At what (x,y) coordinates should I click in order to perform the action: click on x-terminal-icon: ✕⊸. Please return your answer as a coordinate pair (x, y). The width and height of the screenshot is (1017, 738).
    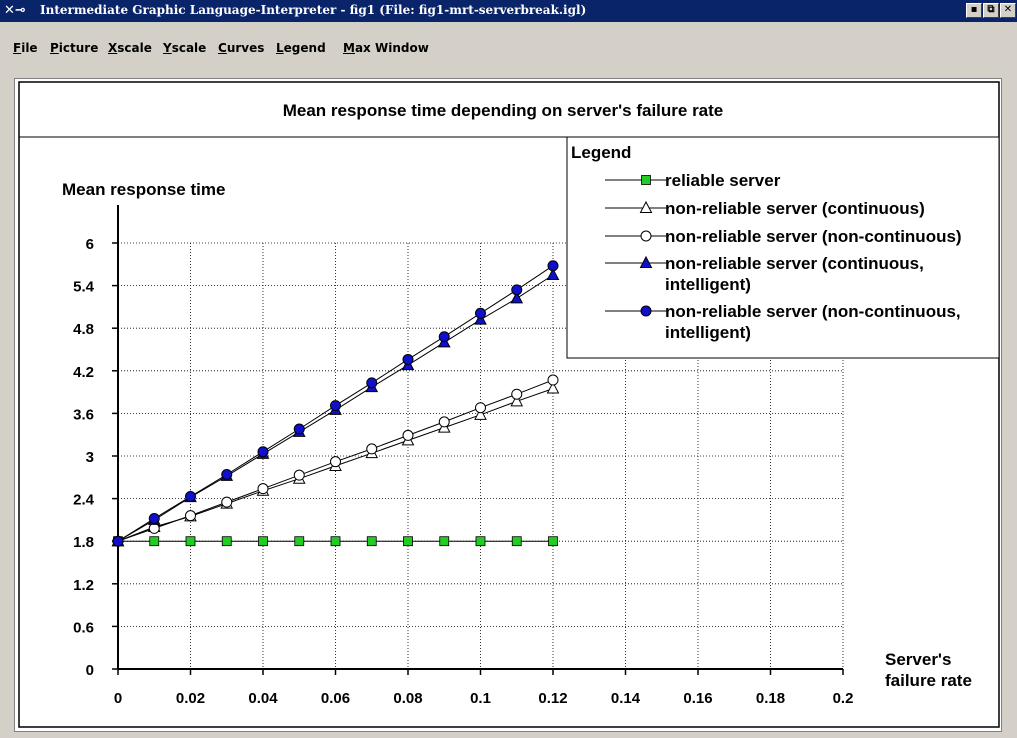
    Looking at the image, I should click on (19, 11).